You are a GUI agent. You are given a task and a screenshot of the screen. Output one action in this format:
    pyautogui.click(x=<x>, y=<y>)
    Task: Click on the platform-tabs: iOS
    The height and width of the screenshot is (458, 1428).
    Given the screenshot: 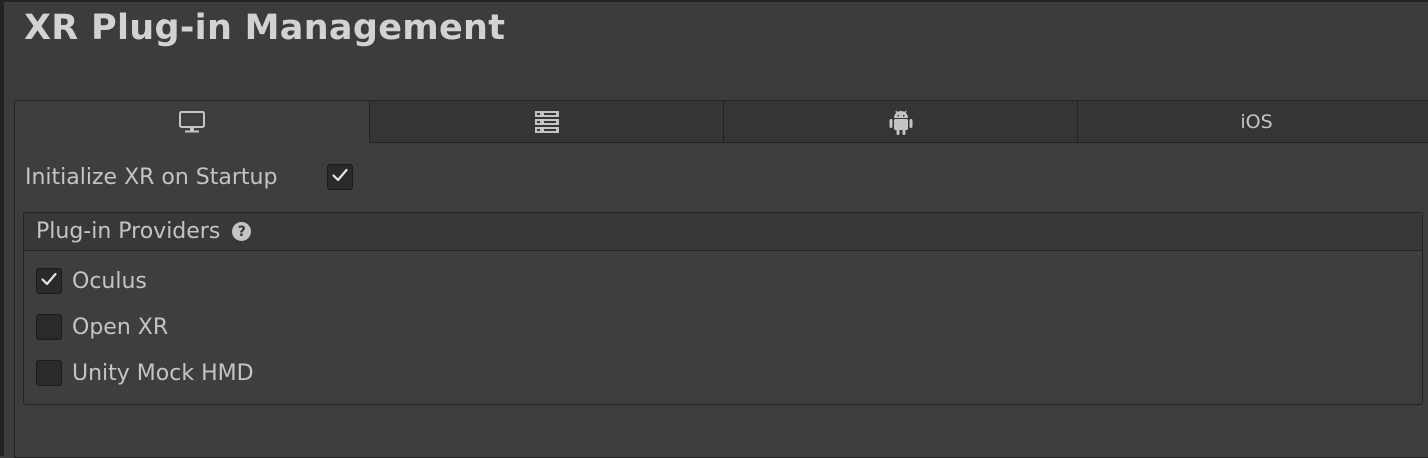 What is the action you would take?
    pyautogui.click(x=721, y=122)
    